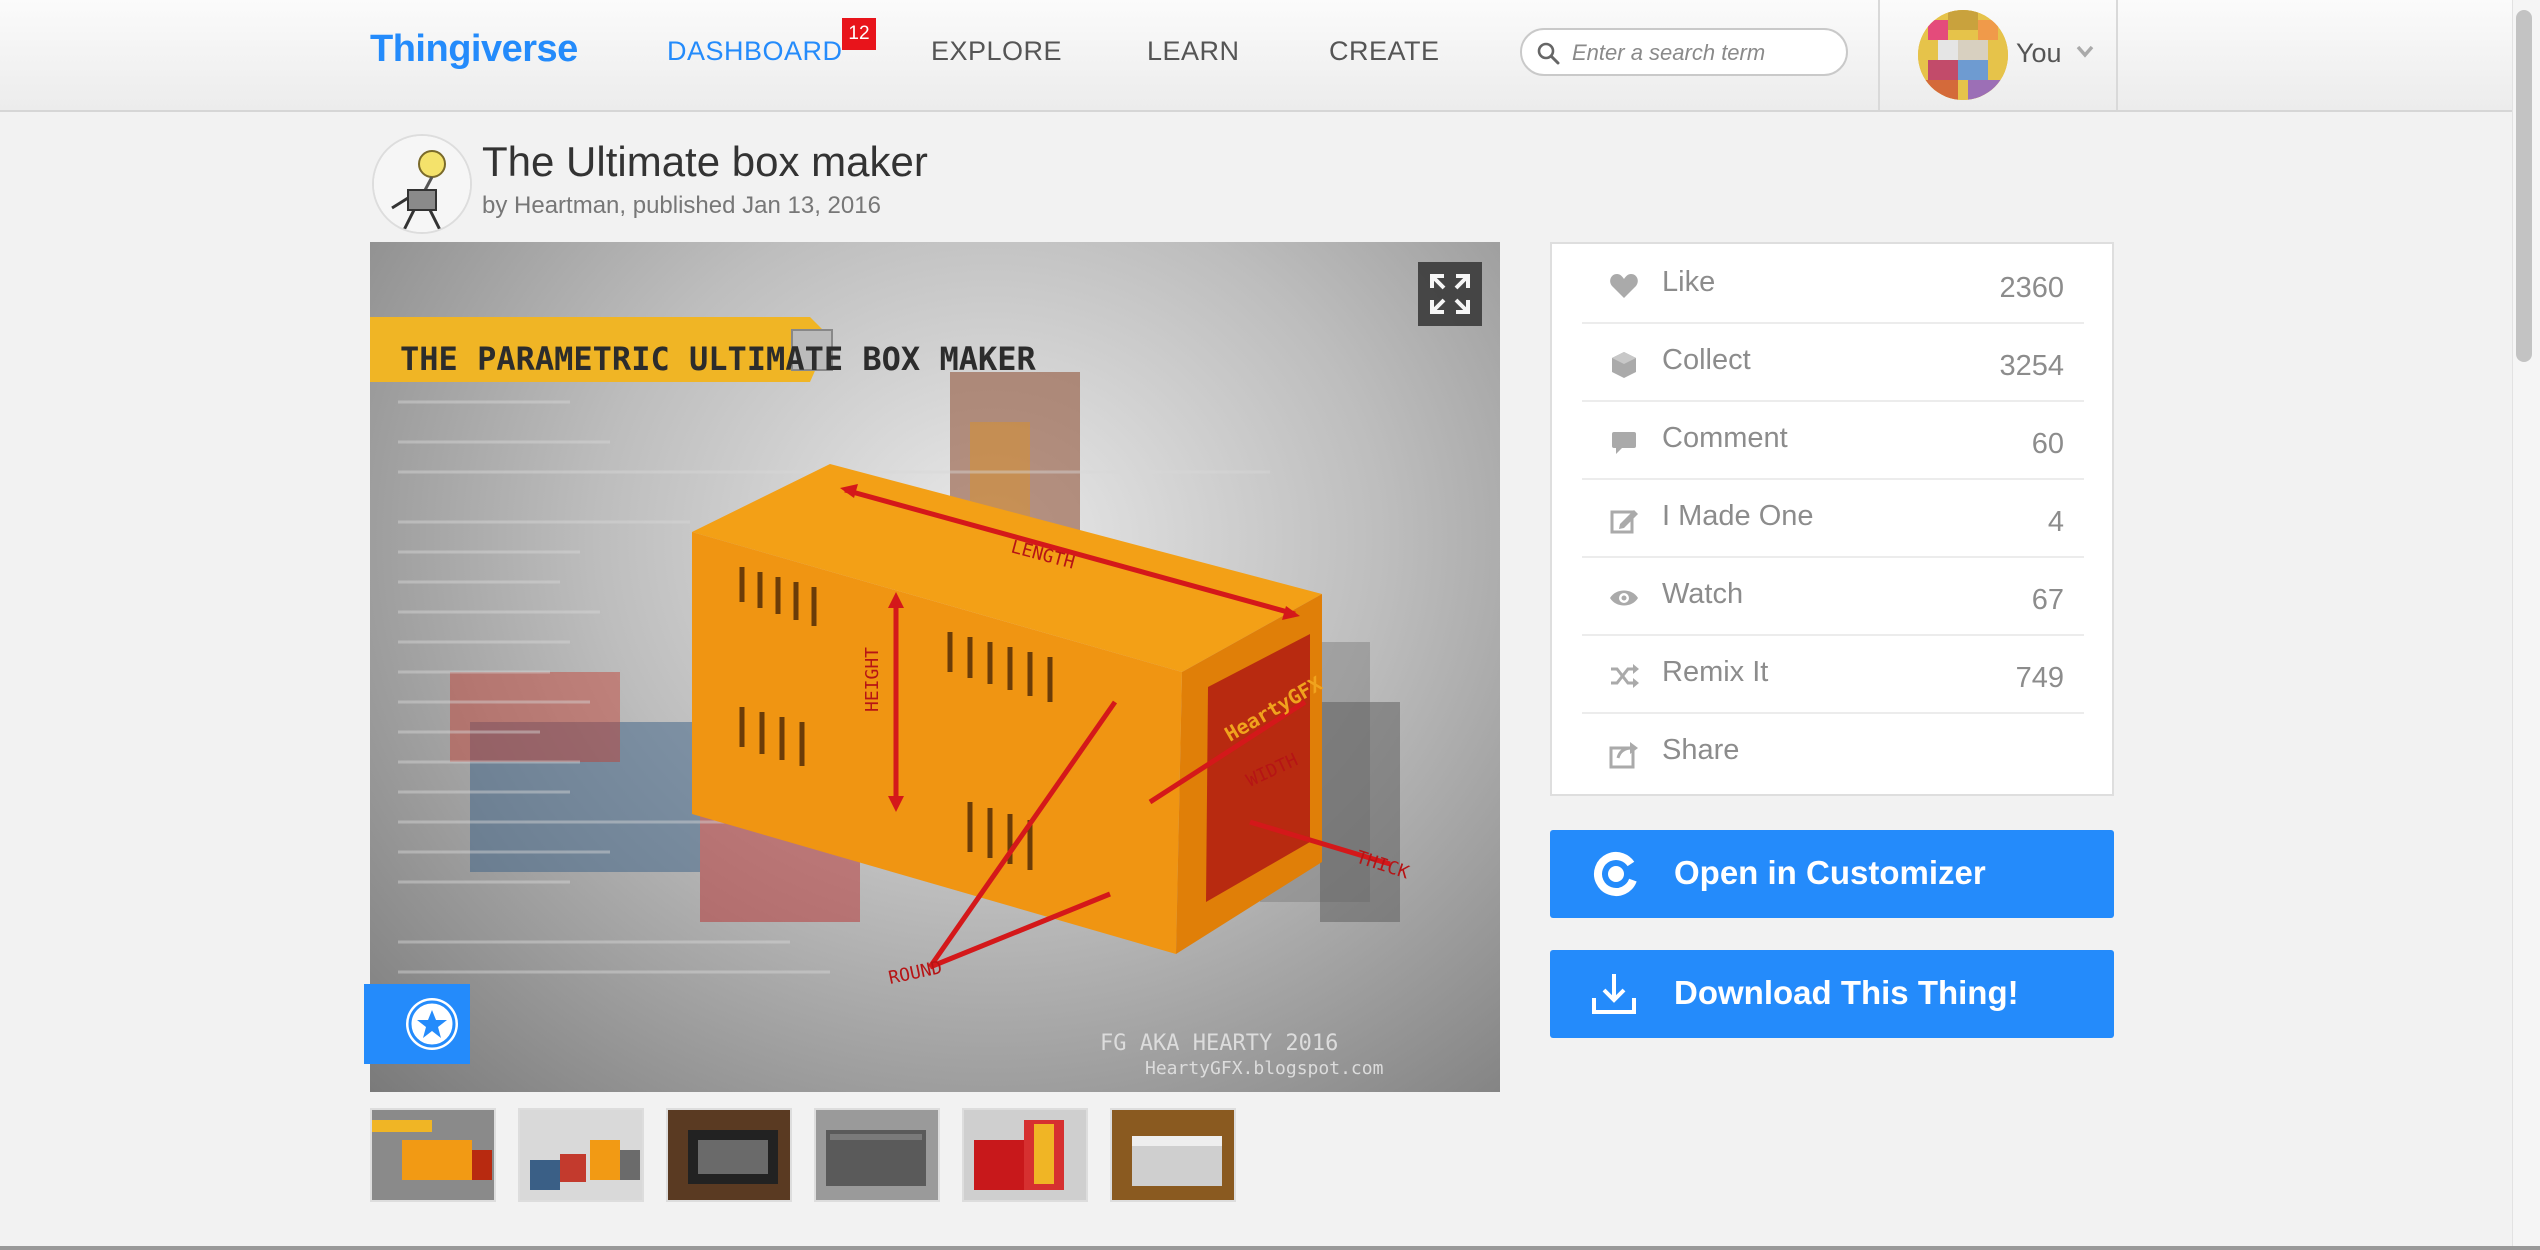  What do you see at coordinates (1624, 442) in the screenshot?
I see `comment-icon` at bounding box center [1624, 442].